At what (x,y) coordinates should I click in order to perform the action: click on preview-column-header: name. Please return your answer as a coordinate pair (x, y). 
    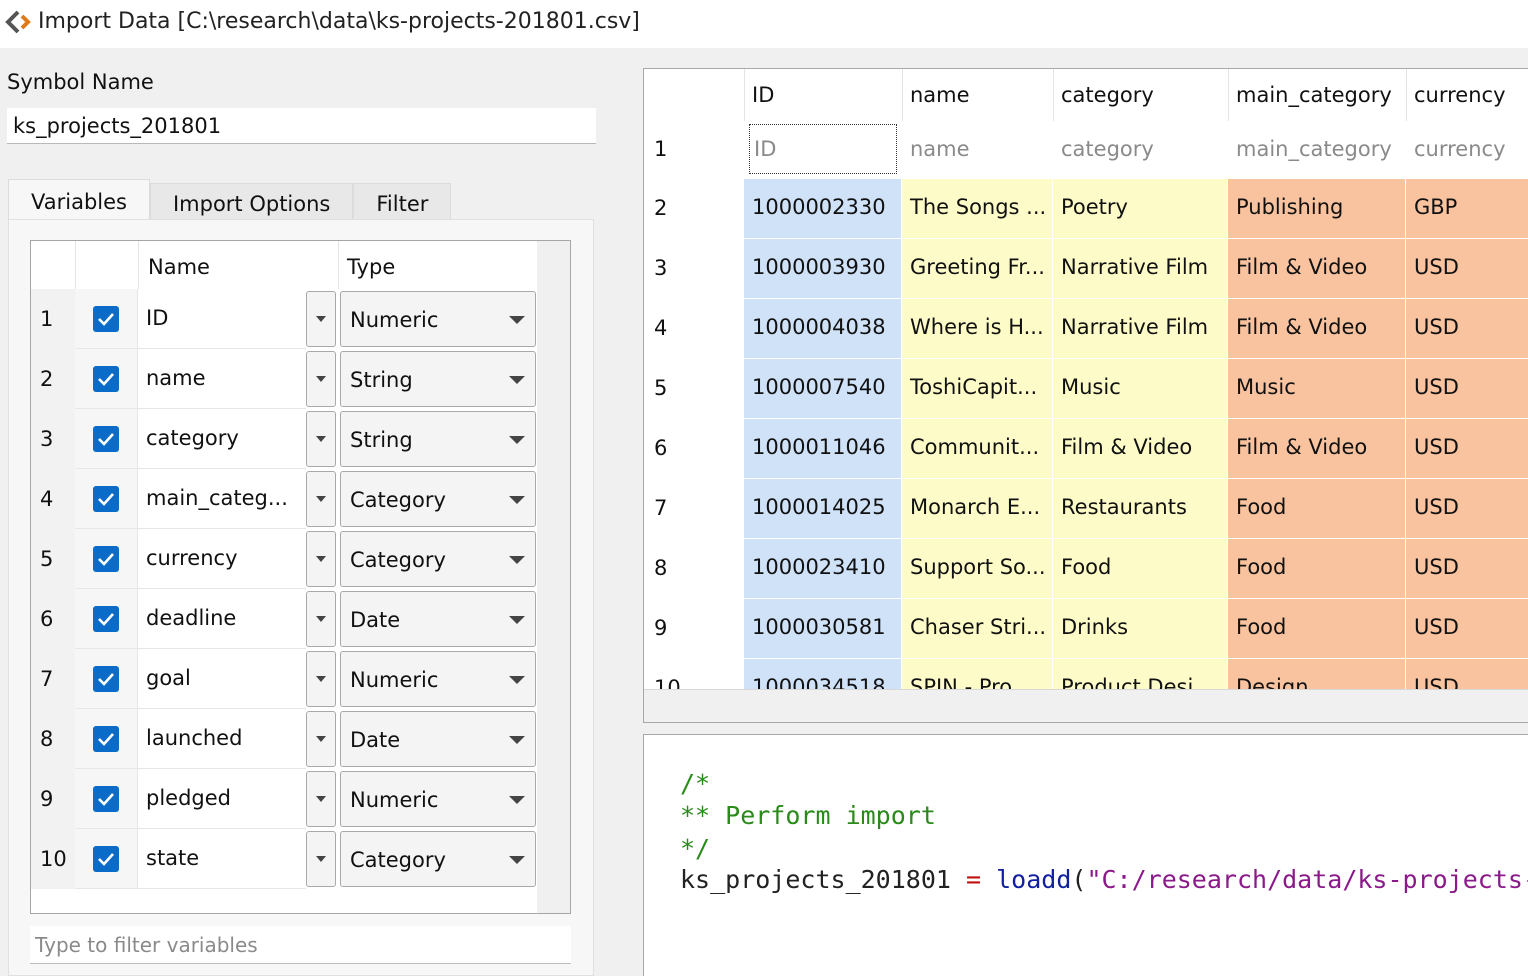
    Looking at the image, I should click on (936, 95).